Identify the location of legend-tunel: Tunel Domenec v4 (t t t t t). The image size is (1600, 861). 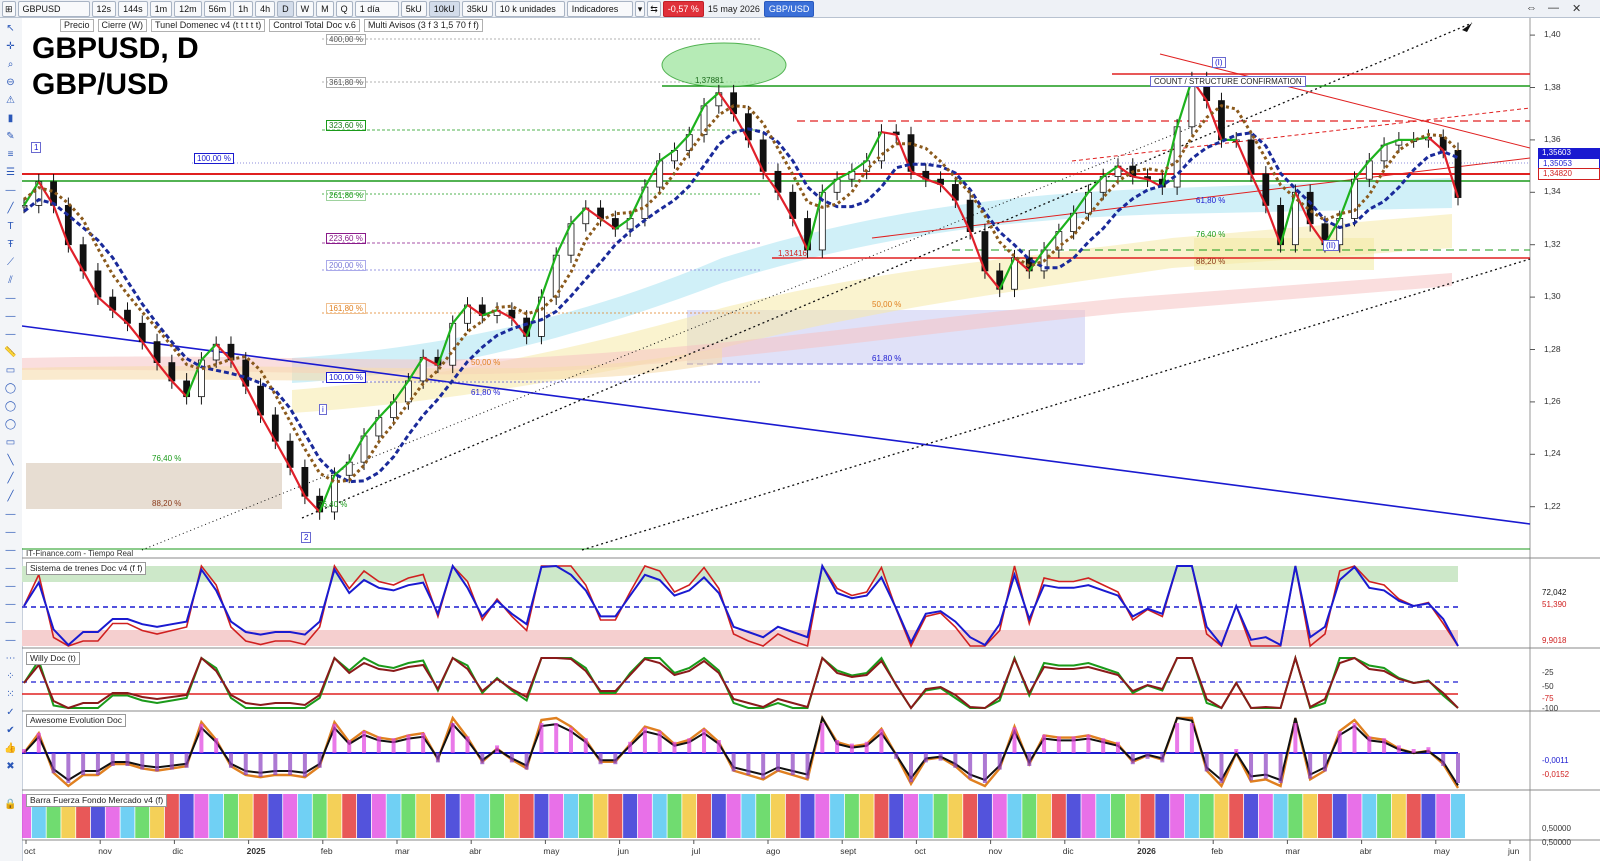
(208, 25).